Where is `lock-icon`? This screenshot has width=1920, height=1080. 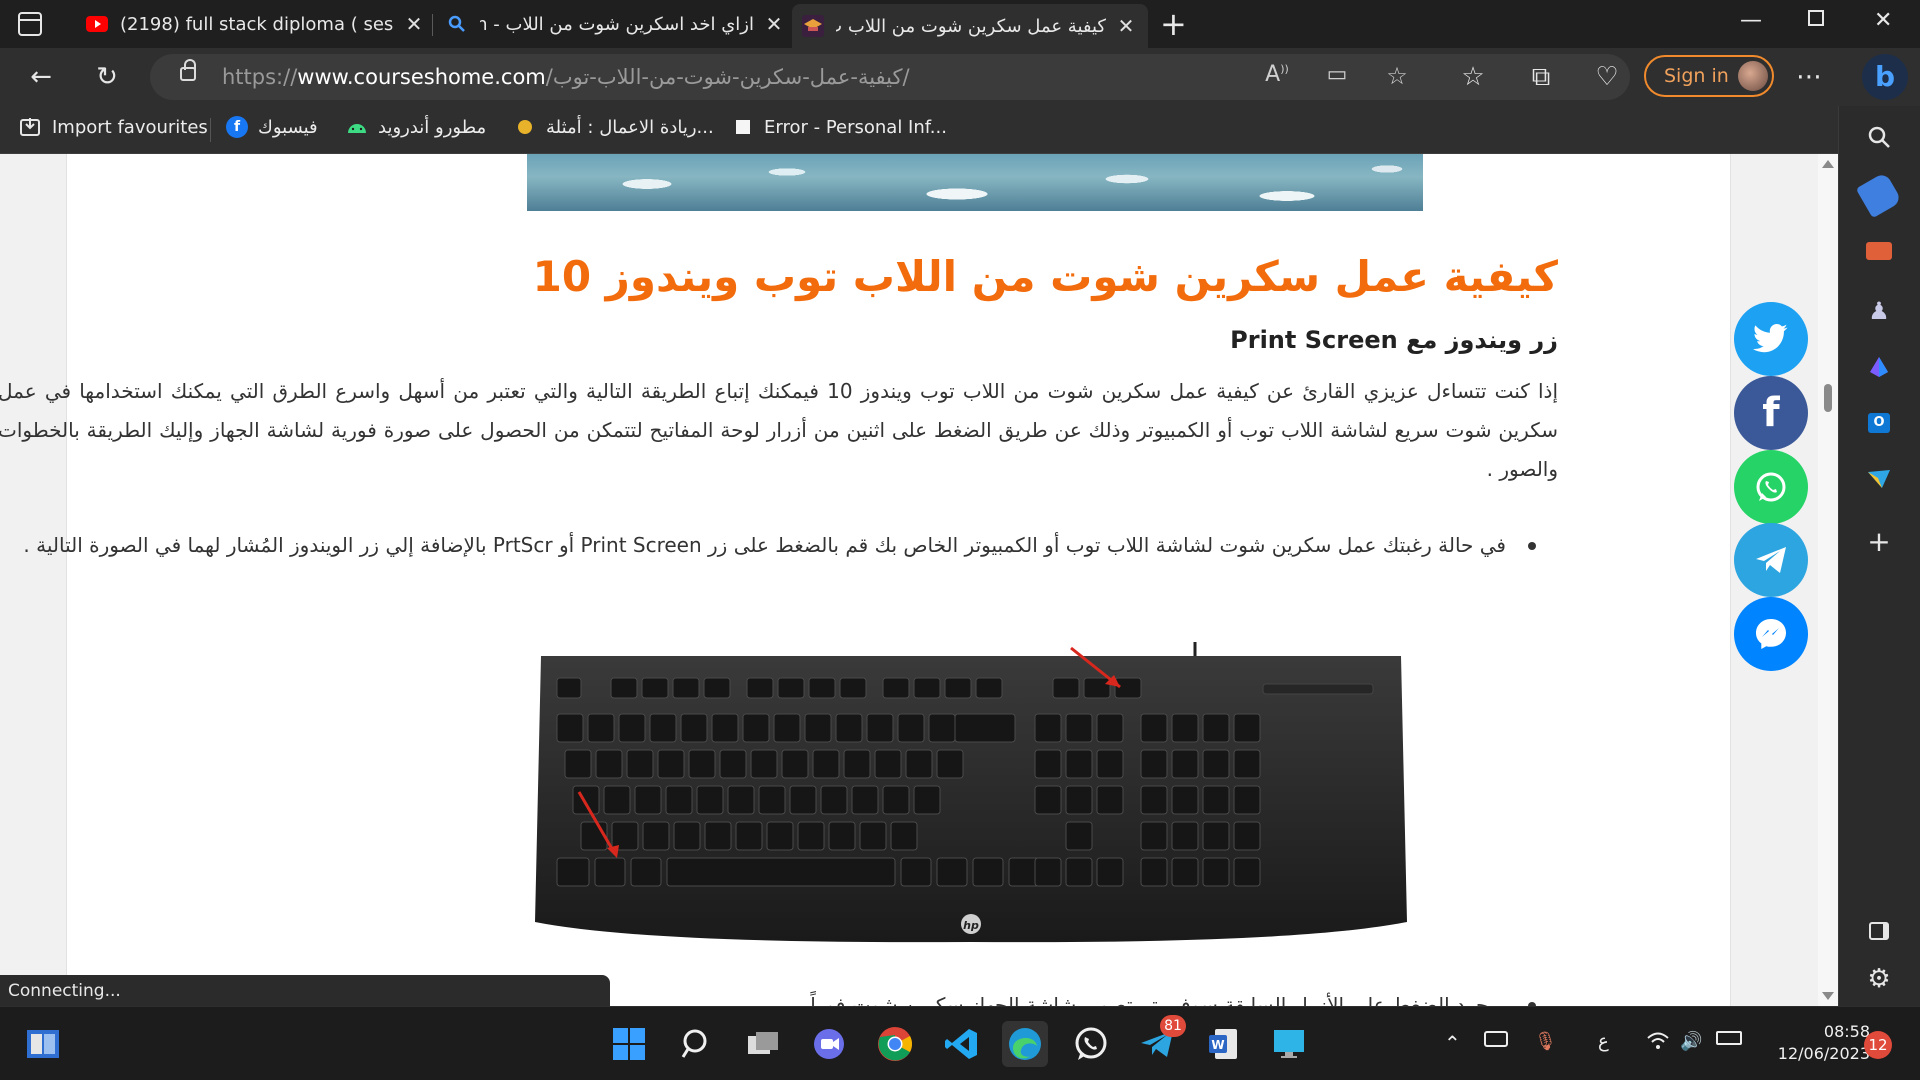
lock-icon is located at coordinates (188, 70).